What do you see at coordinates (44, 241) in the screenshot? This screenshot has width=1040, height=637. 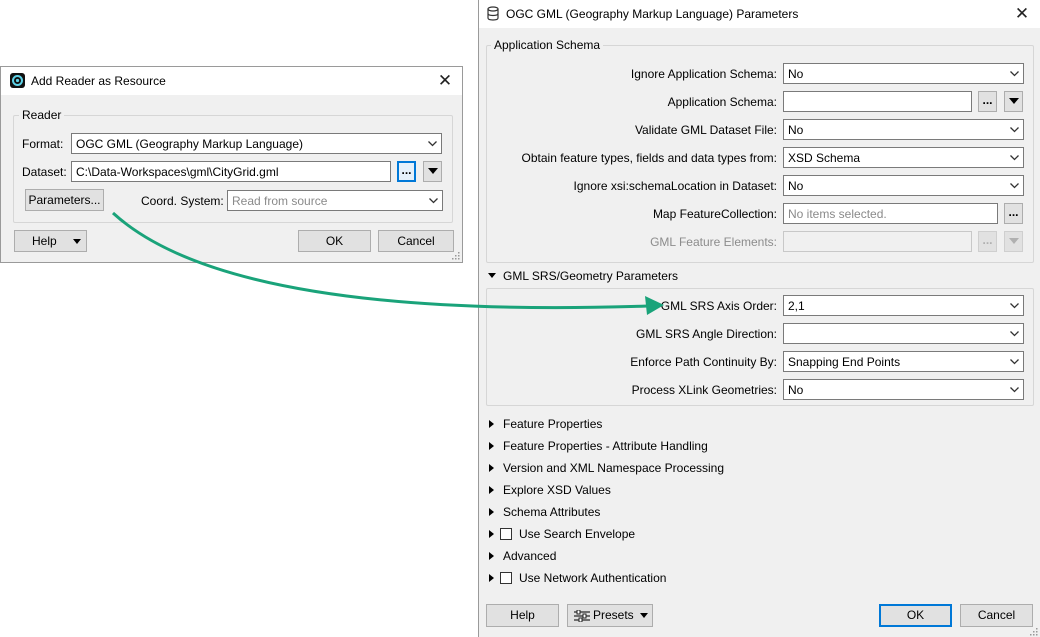 I see `help-label: Help` at bounding box center [44, 241].